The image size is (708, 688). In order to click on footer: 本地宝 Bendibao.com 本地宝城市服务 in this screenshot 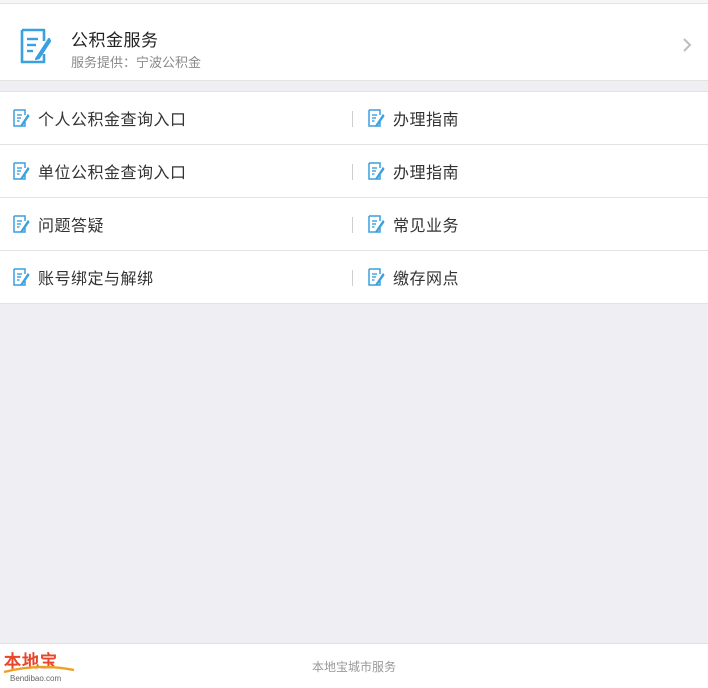, I will do `click(354, 665)`.